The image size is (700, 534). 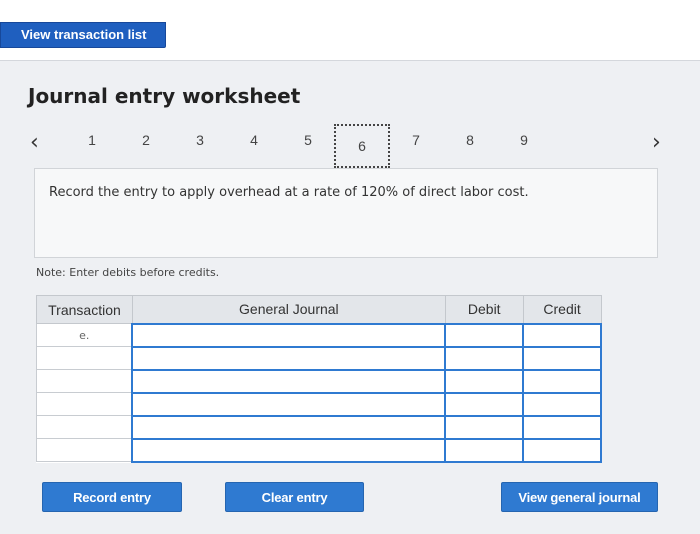 I want to click on view-transaction-list-button: View transaction list, so click(x=83, y=35).